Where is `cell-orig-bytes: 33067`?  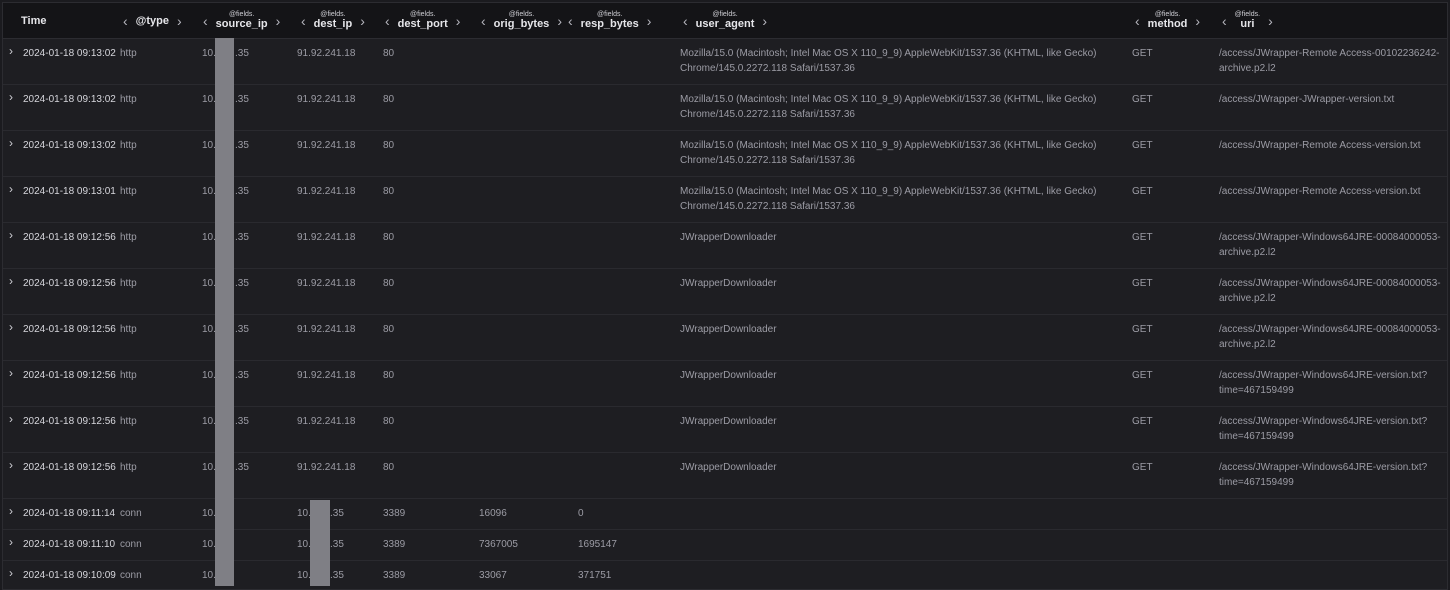 cell-orig-bytes: 33067 is located at coordinates (493, 575).